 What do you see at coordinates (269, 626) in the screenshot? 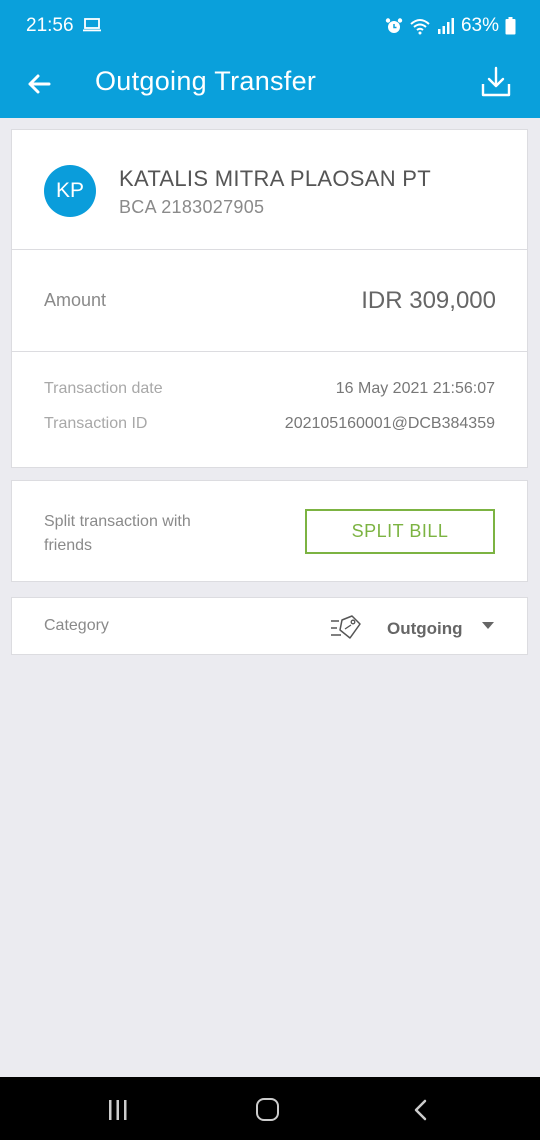
I see `category-row: Category Outgoing` at bounding box center [269, 626].